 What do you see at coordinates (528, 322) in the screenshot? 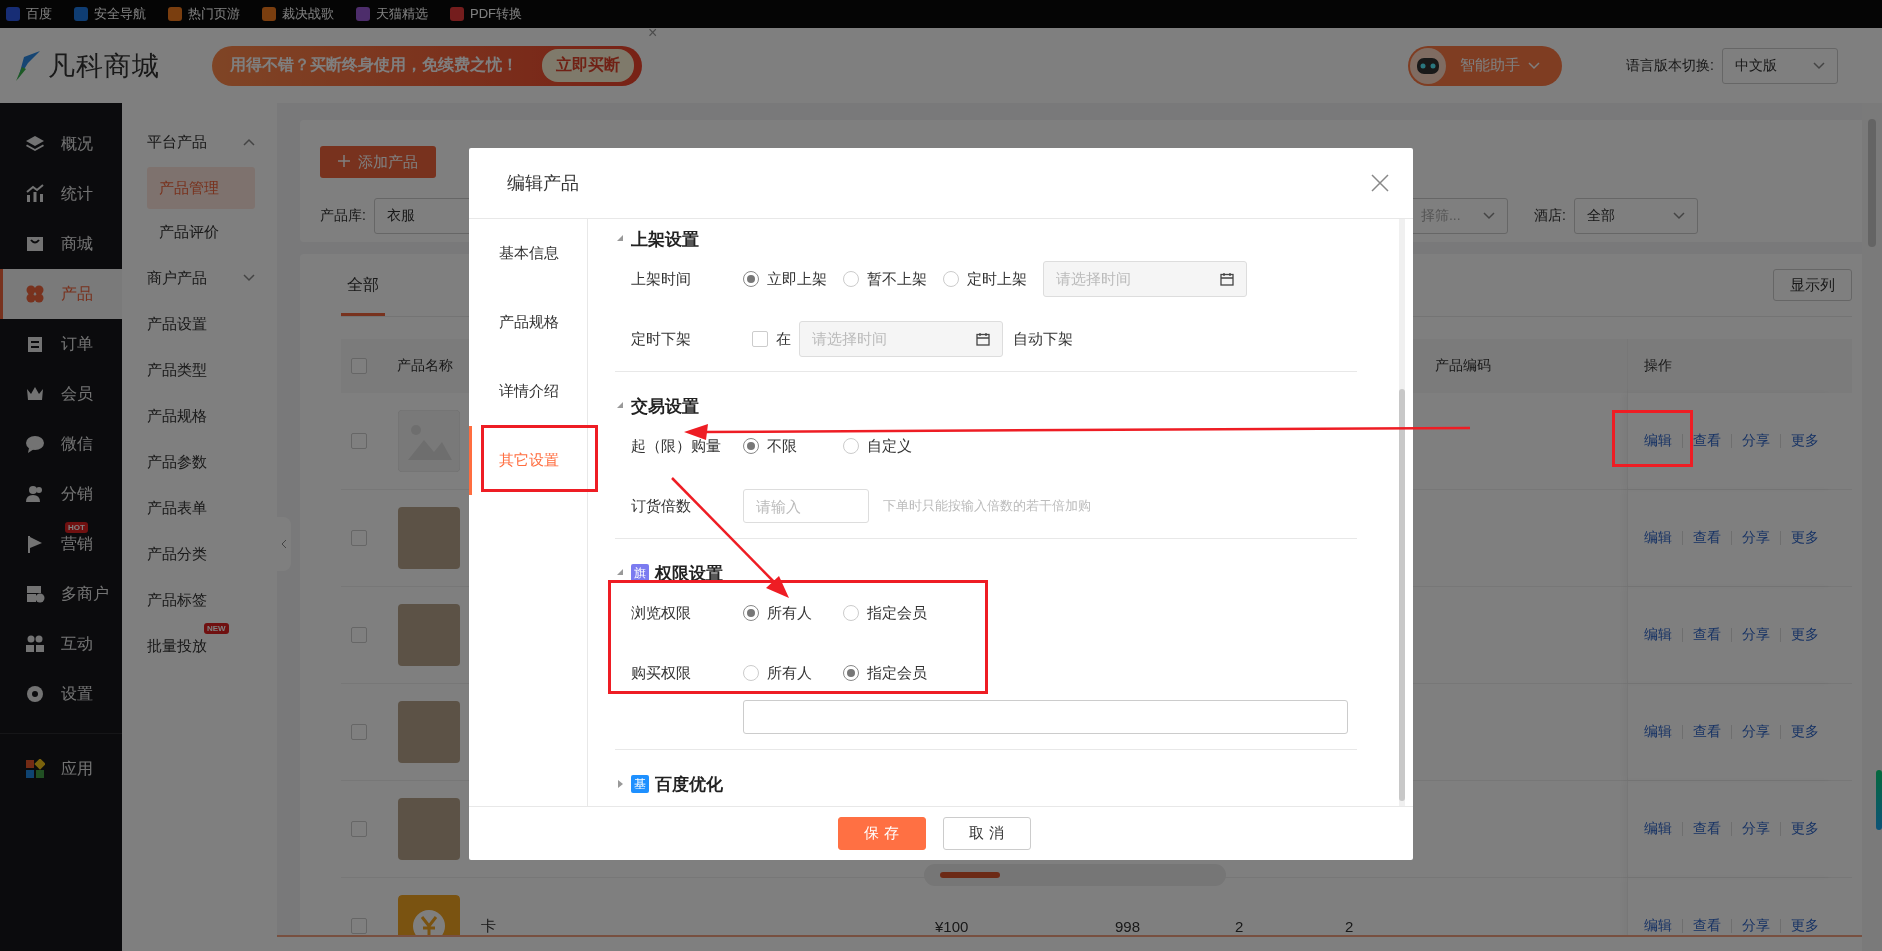
I see `dialog-nav-item: 产品规格` at bounding box center [528, 322].